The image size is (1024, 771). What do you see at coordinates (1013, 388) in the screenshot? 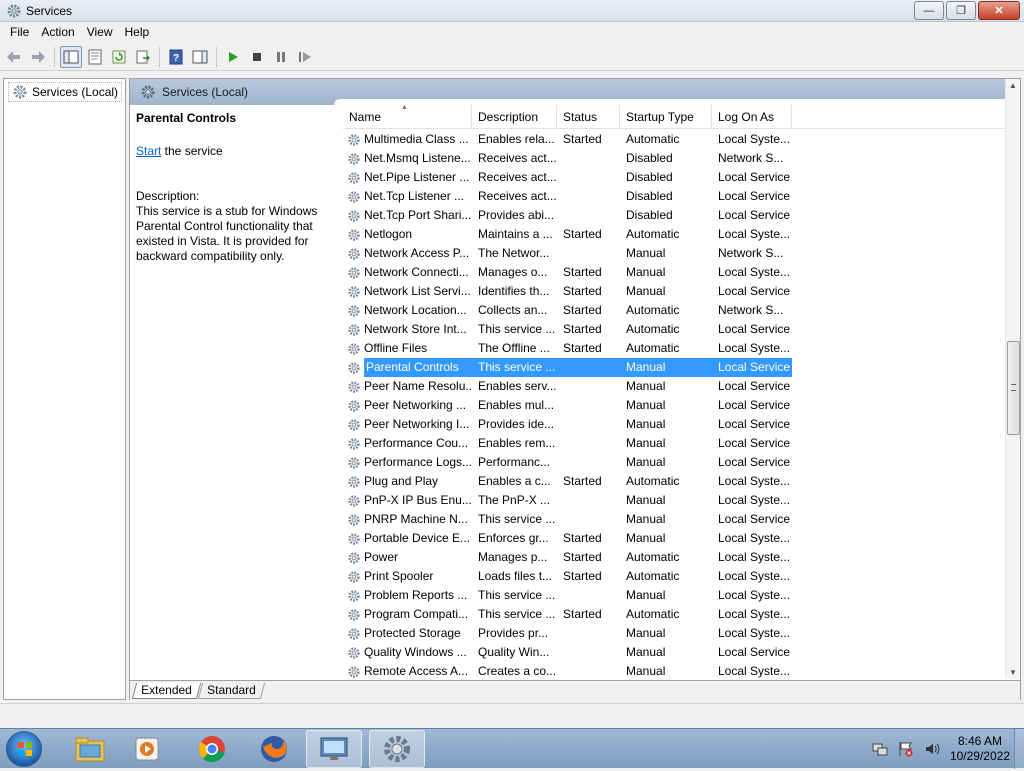
I see `scrollbar-thumb` at bounding box center [1013, 388].